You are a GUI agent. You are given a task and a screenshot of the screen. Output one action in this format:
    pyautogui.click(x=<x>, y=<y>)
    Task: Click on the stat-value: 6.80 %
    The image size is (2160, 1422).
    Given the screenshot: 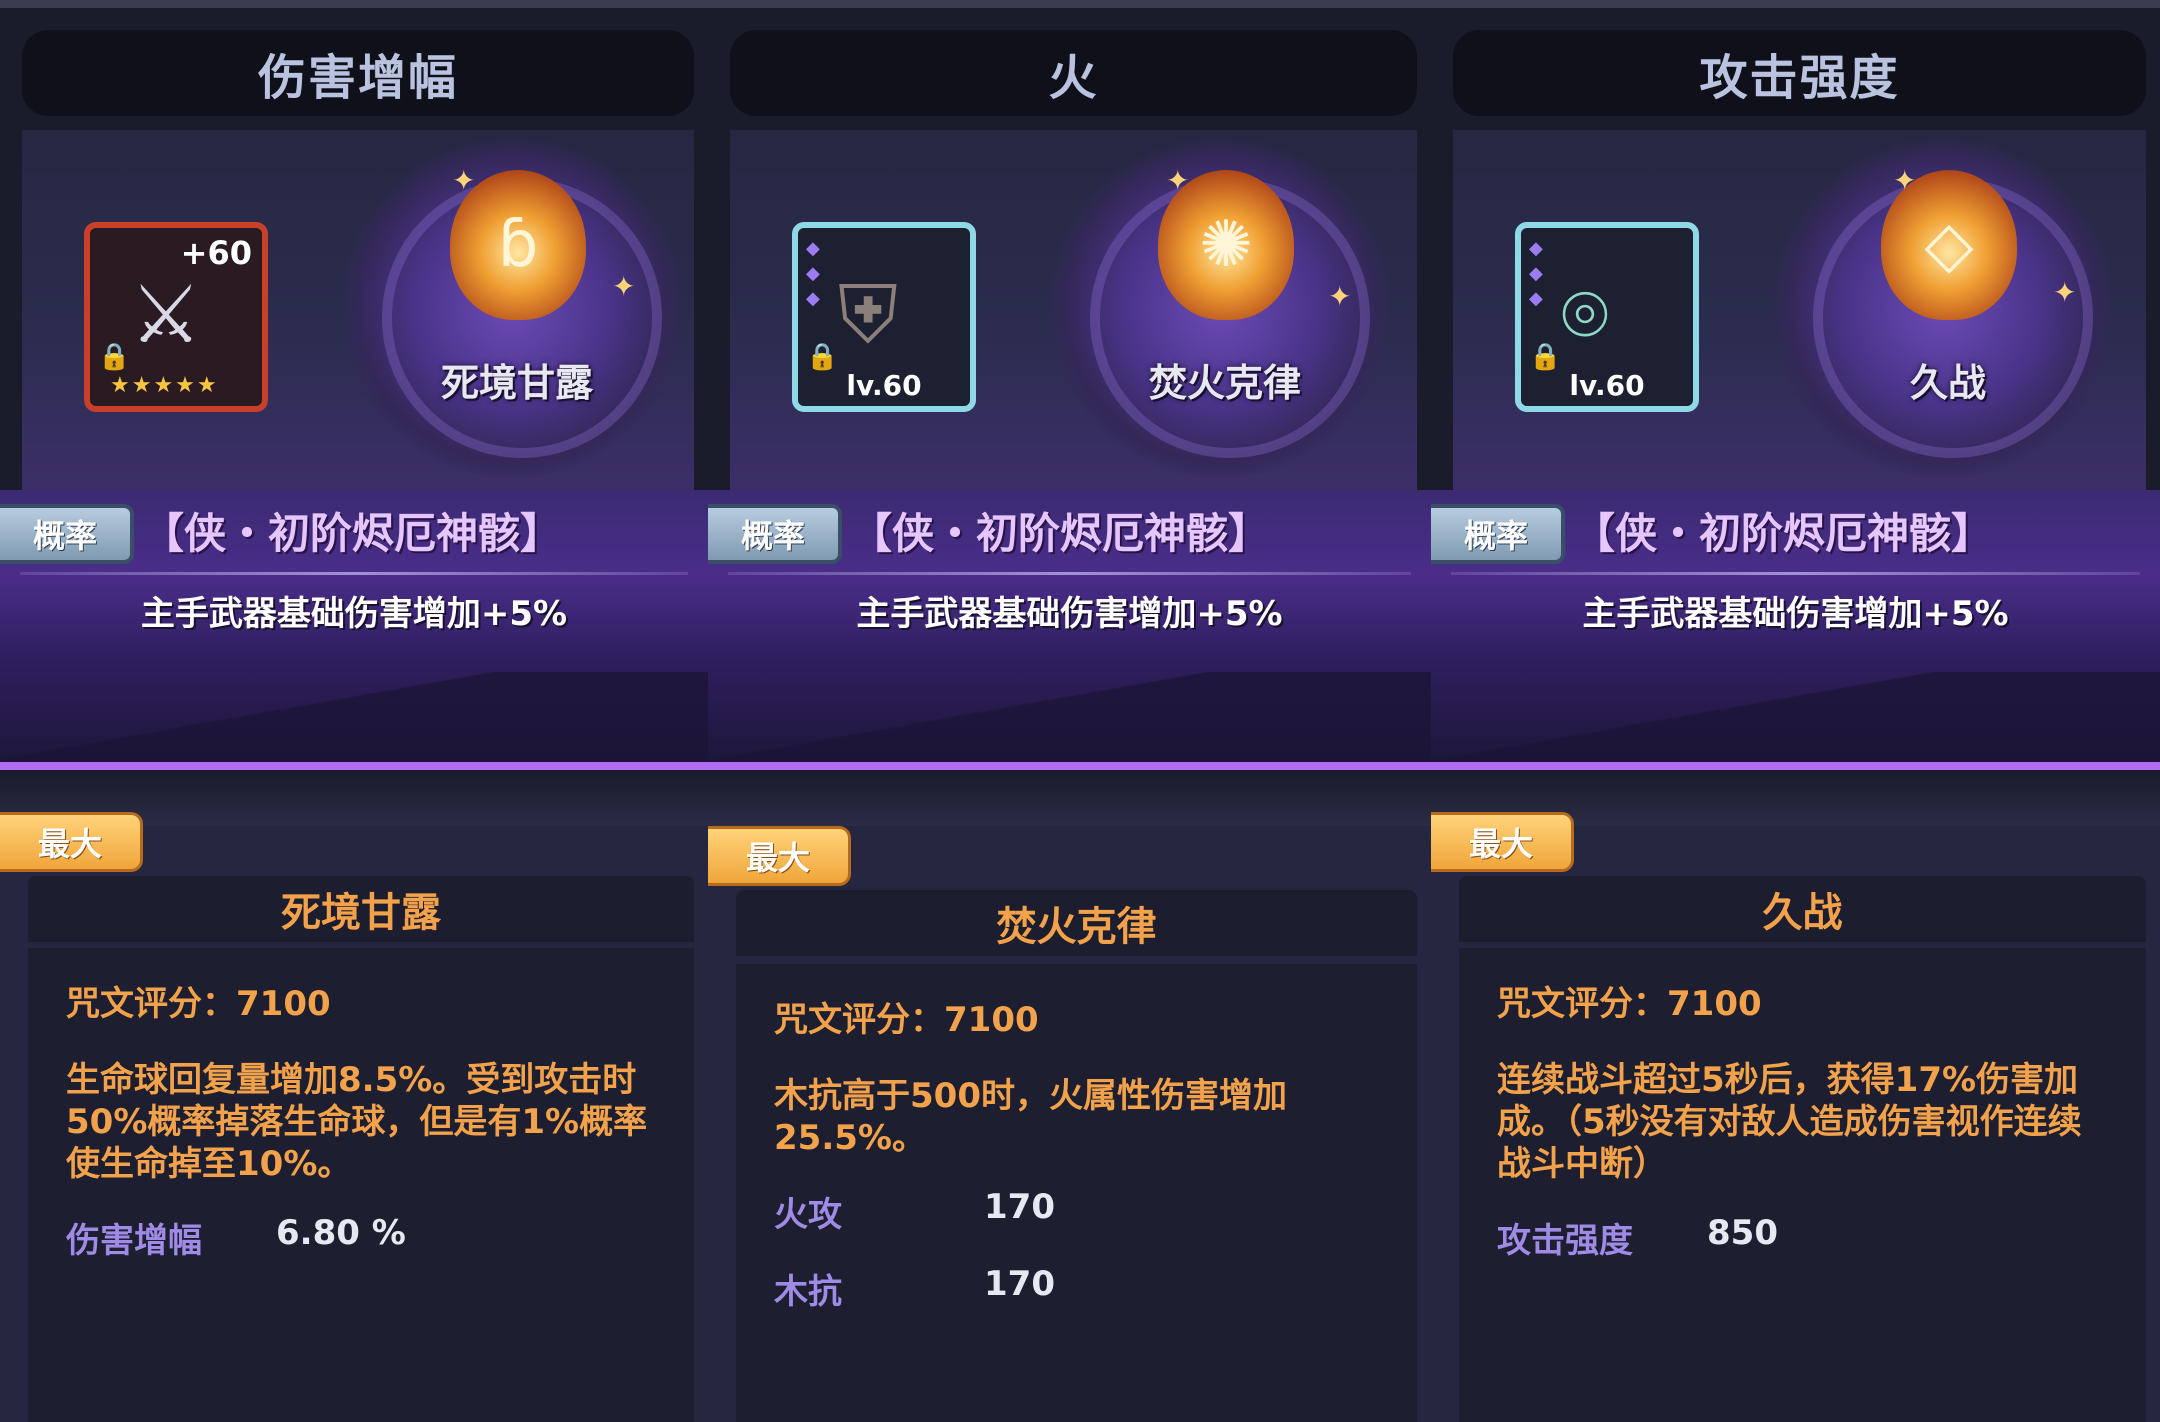 What is the action you would take?
    pyautogui.click(x=341, y=1233)
    